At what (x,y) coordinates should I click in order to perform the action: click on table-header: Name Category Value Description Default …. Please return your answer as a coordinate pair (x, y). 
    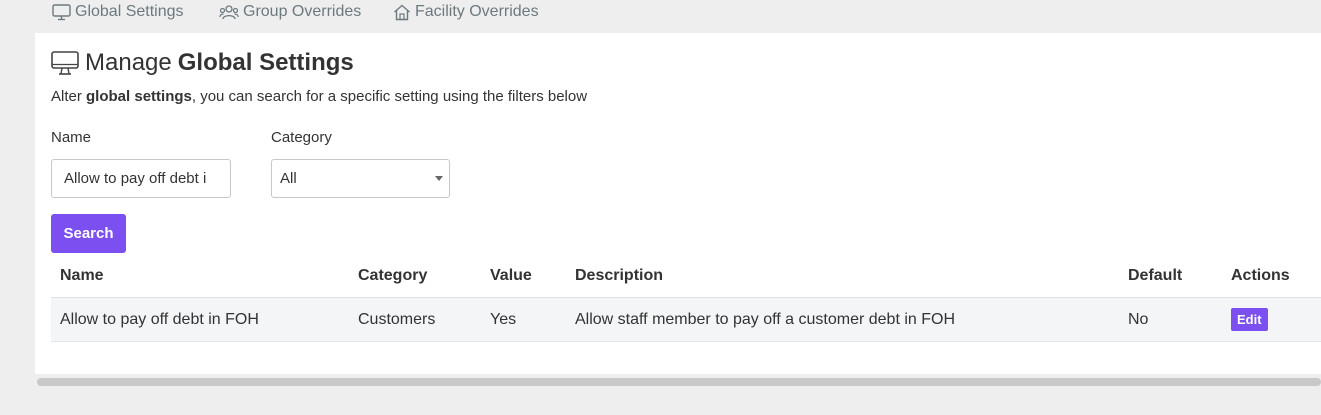
    Looking at the image, I should click on (686, 276).